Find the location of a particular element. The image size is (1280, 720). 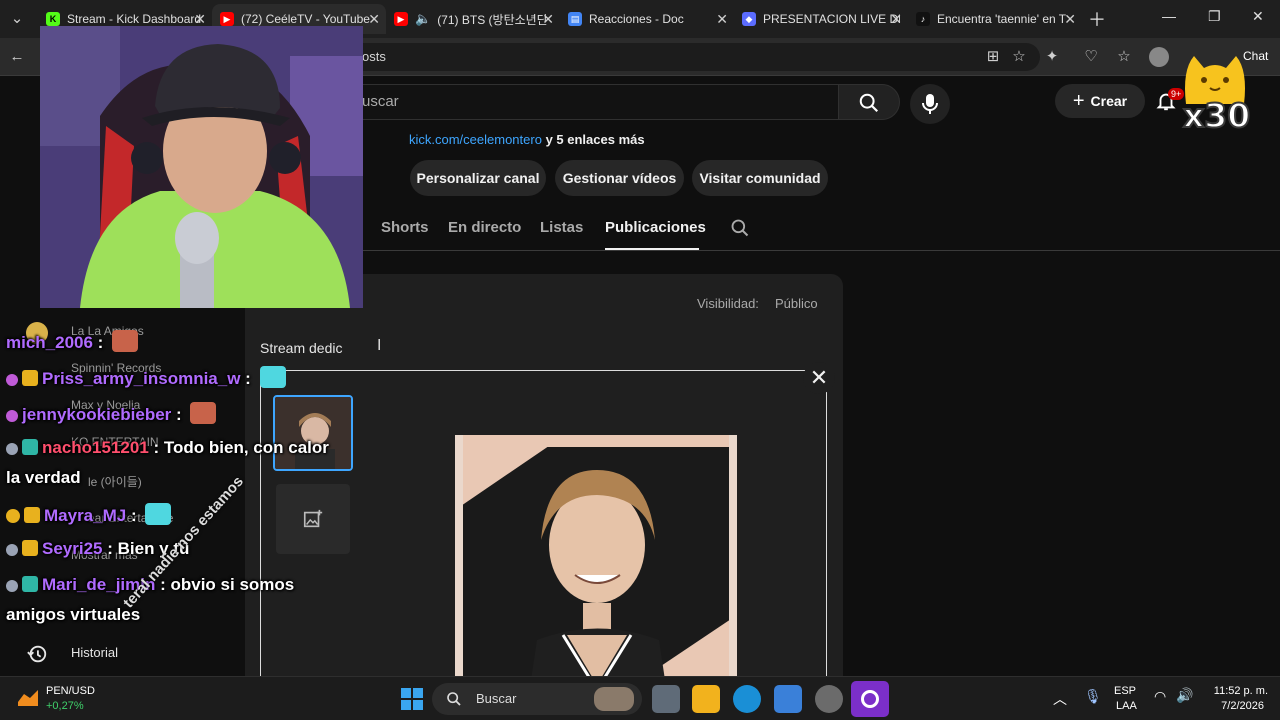

clock-time: 11:52 p. m. is located at coordinates (1236, 691).